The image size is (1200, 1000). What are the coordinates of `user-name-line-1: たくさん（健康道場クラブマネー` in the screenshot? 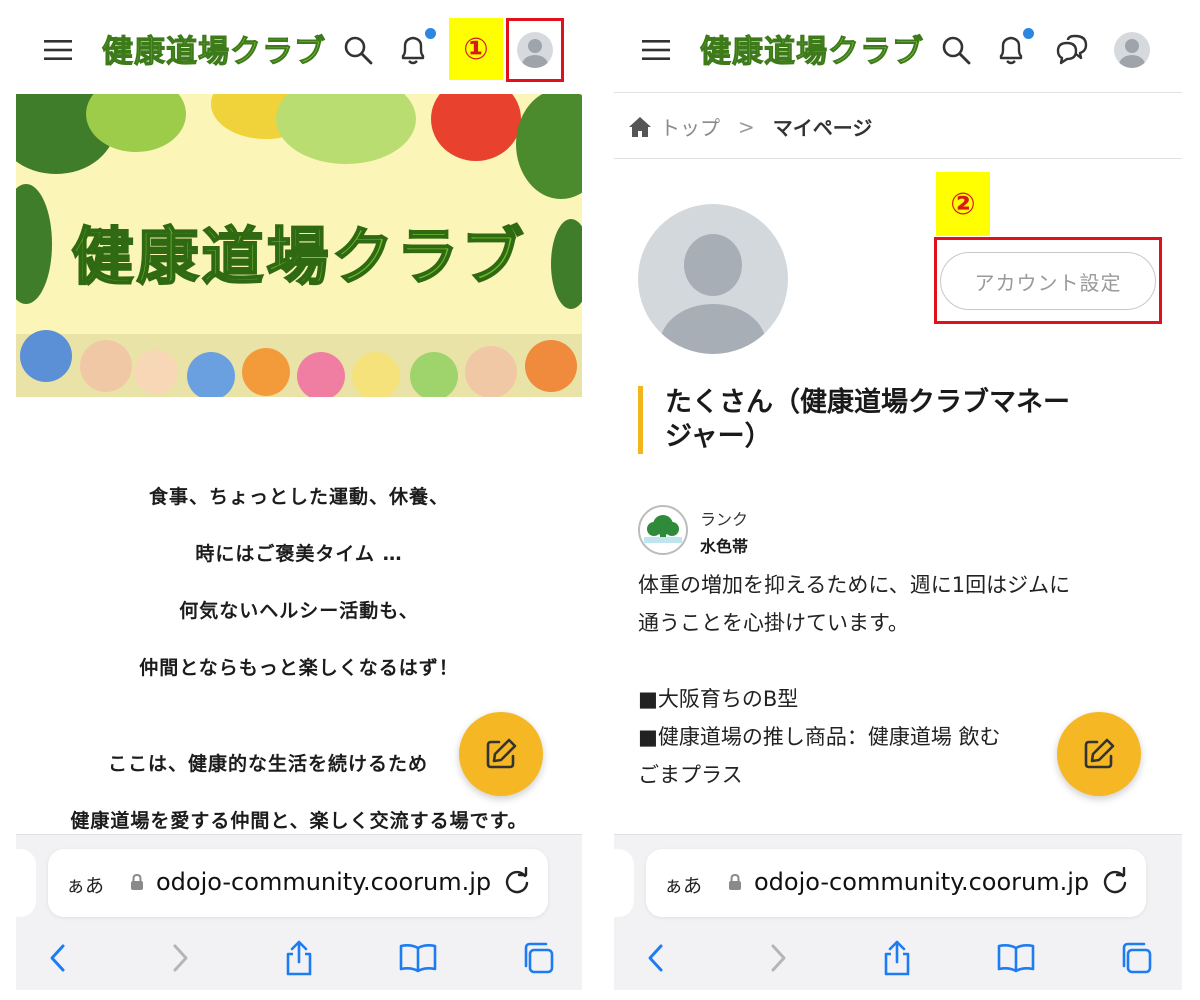 It's located at (867, 402).